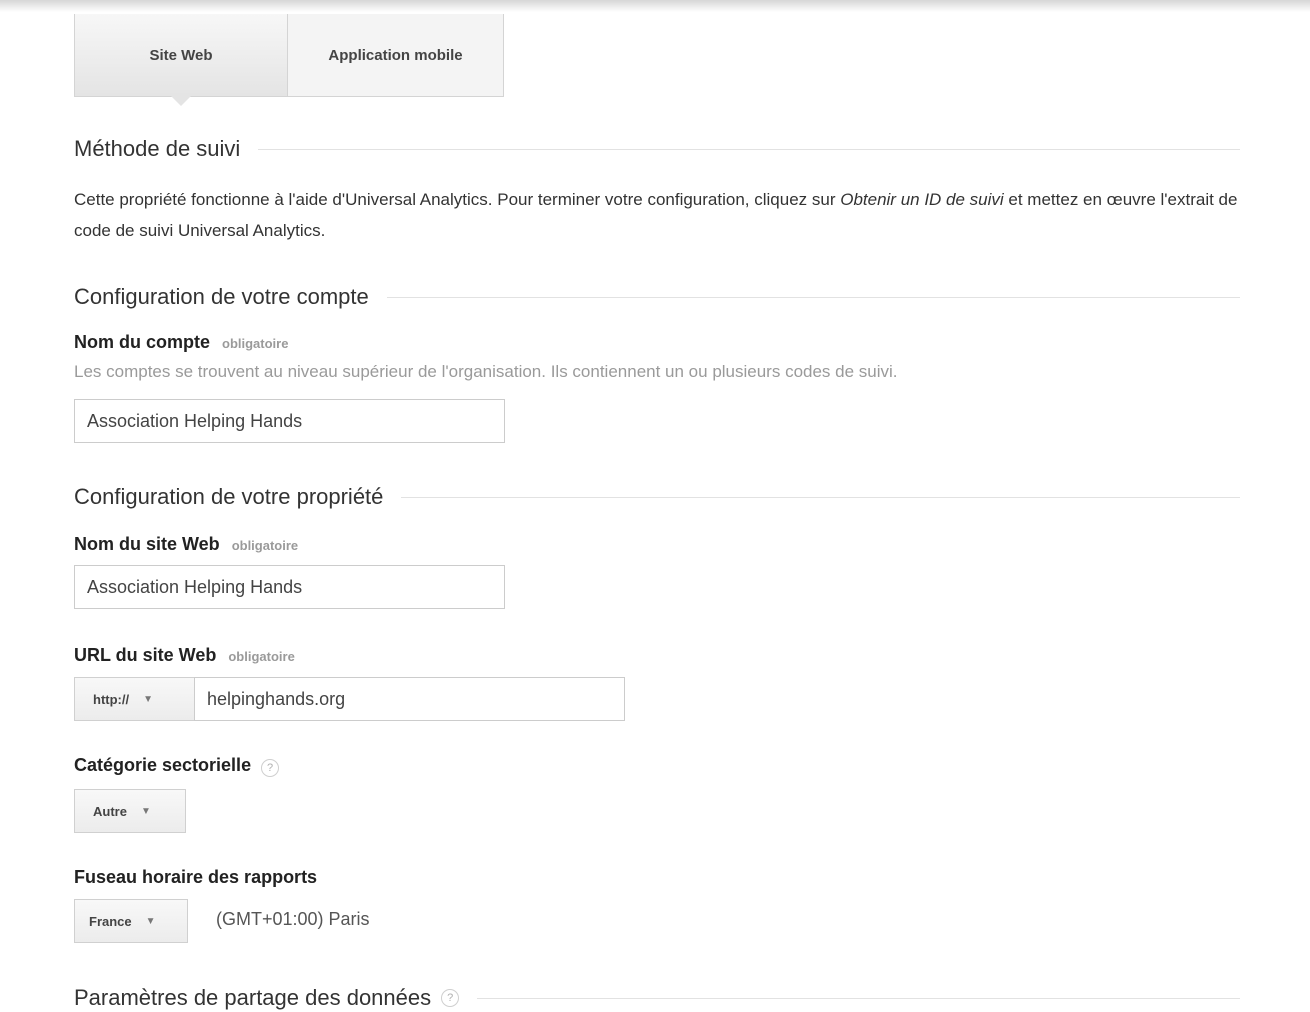 This screenshot has width=1310, height=1012. I want to click on timezone-label: Fuseau horaire des rapports, so click(195, 877).